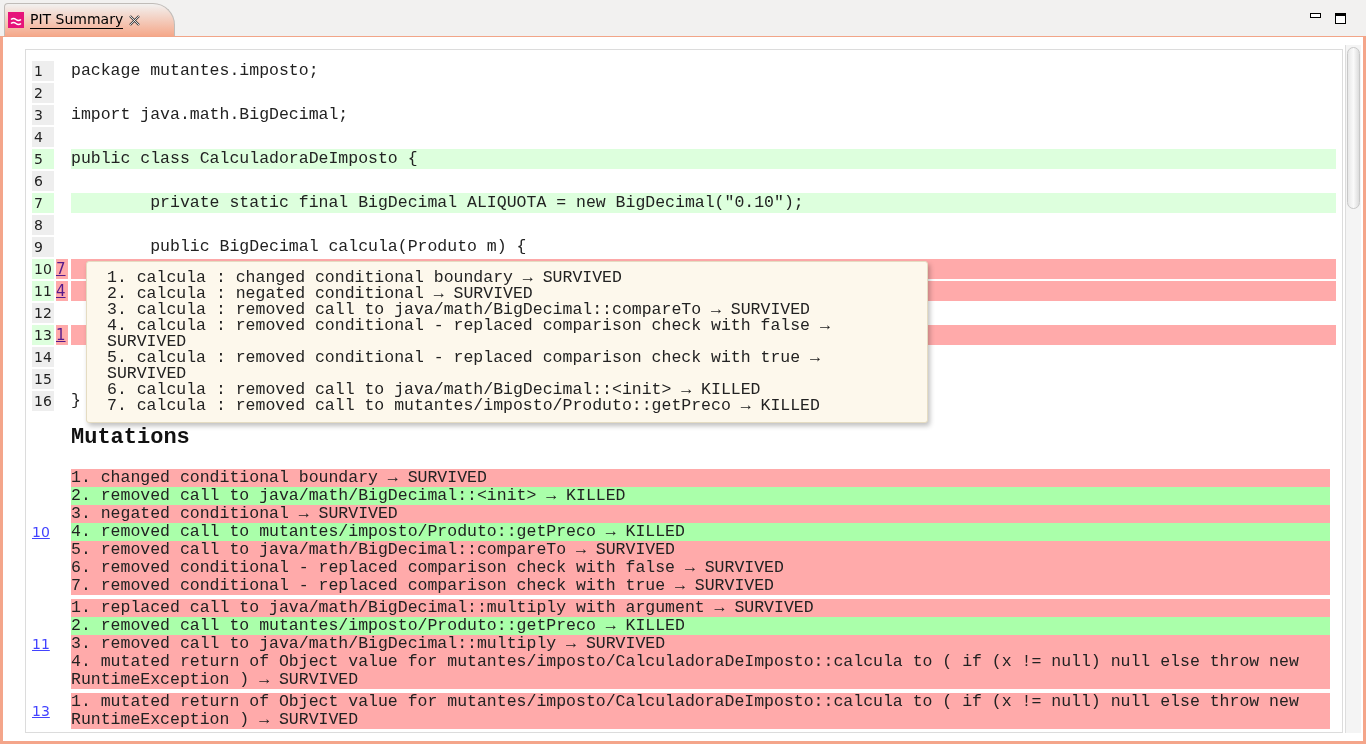 Image resolution: width=1366 pixels, height=744 pixels. What do you see at coordinates (700, 550) in the screenshot?
I see `mutation-row: 5. removed call to java/math/BigDecimal::compareTo → SURVIVED` at bounding box center [700, 550].